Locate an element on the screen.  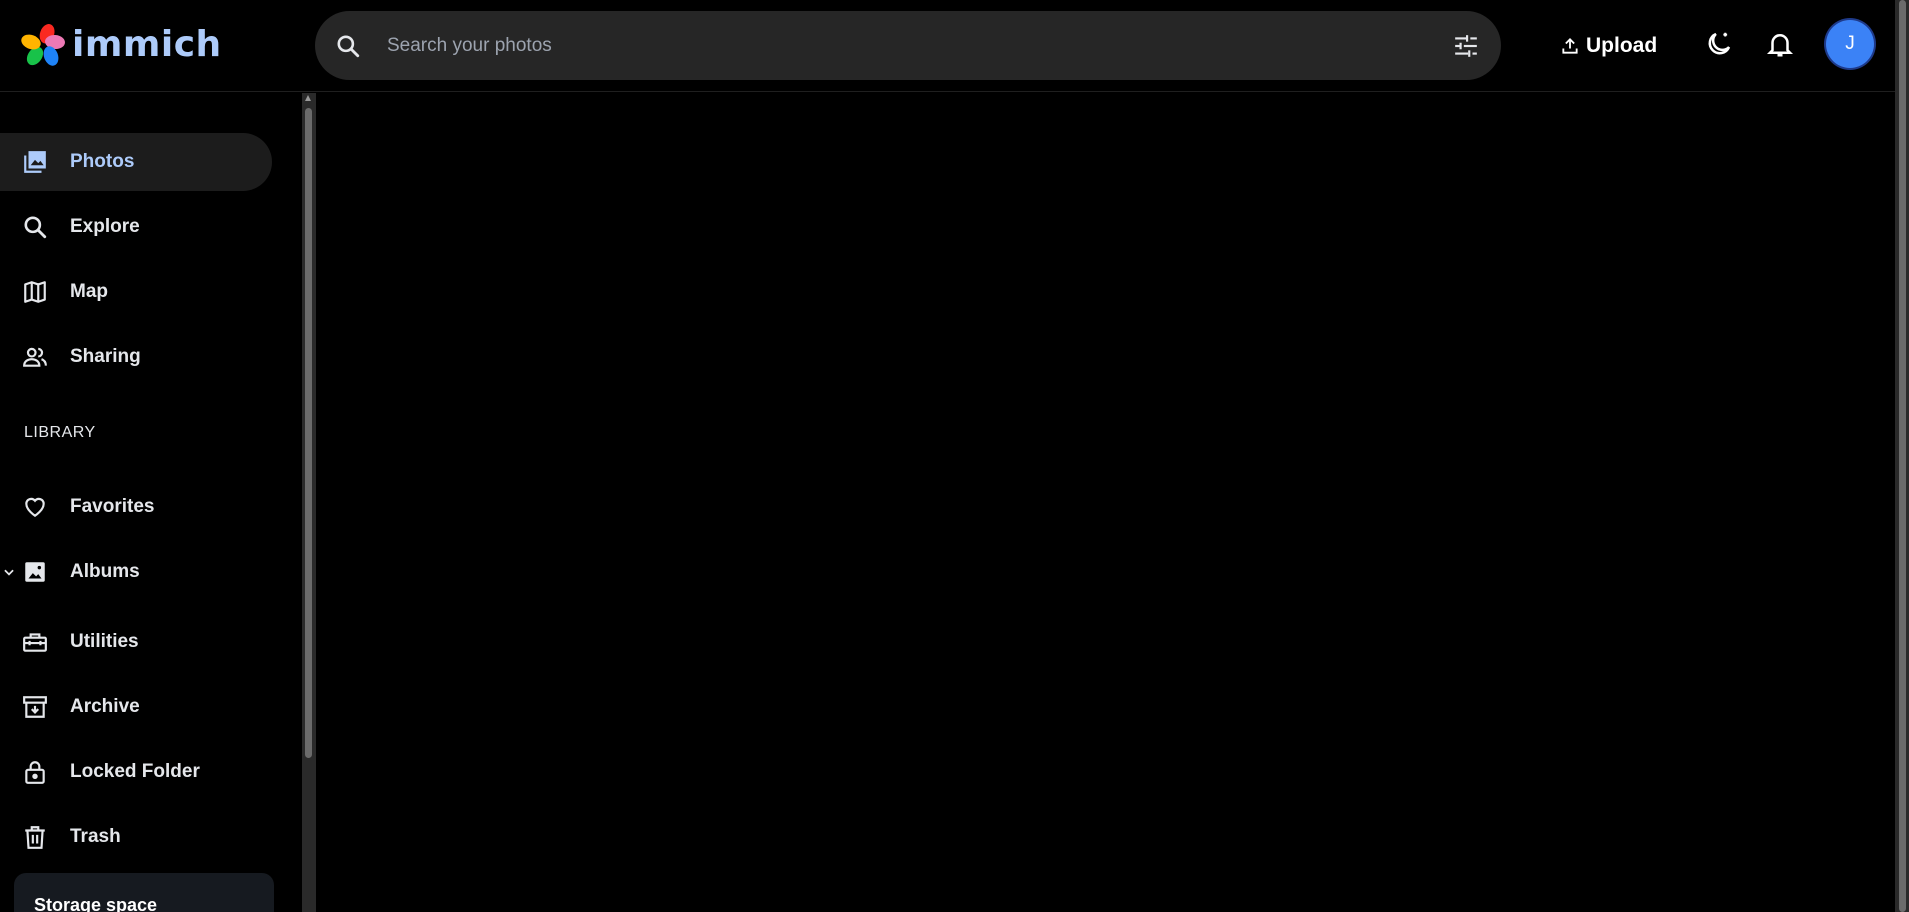
sidebar-item-explore: Explore is located at coordinates (136, 227).